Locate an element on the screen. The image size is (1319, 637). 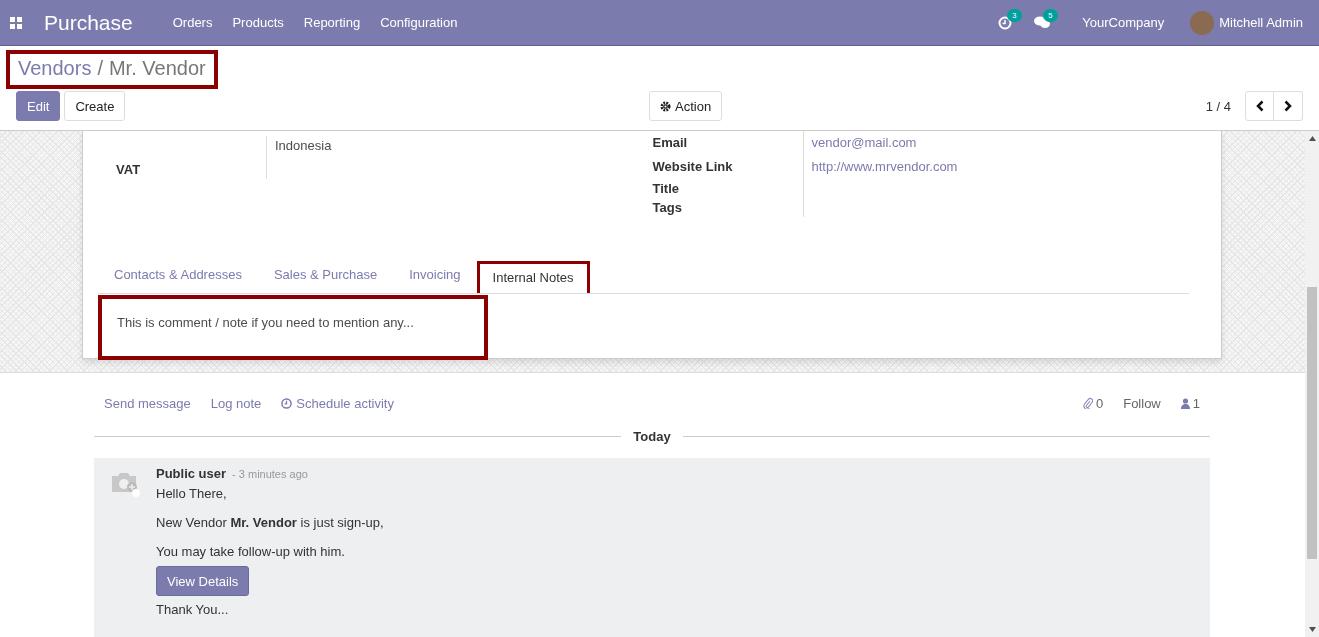
company-switcher: YourCompany is located at coordinates (1123, 22).